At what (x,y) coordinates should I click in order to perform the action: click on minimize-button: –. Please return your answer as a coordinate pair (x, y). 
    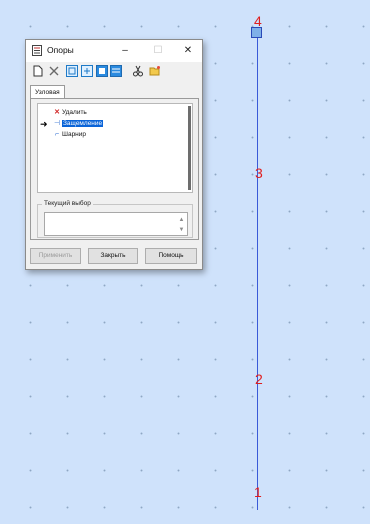
    Looking at the image, I should click on (125, 51).